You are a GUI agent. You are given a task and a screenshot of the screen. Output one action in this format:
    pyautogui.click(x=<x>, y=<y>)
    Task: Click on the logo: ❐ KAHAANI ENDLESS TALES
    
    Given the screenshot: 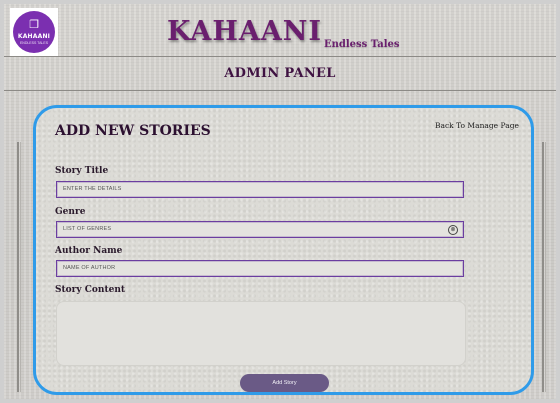 What is the action you would take?
    pyautogui.click(x=34, y=32)
    